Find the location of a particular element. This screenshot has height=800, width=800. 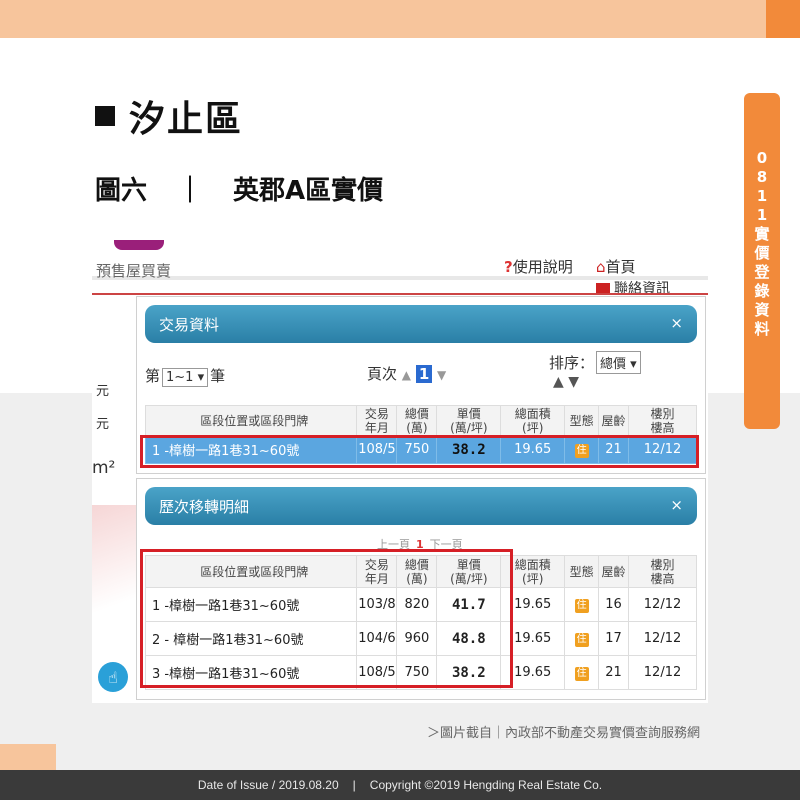

arrow-up-icon: ▲ is located at coordinates (406, 375).